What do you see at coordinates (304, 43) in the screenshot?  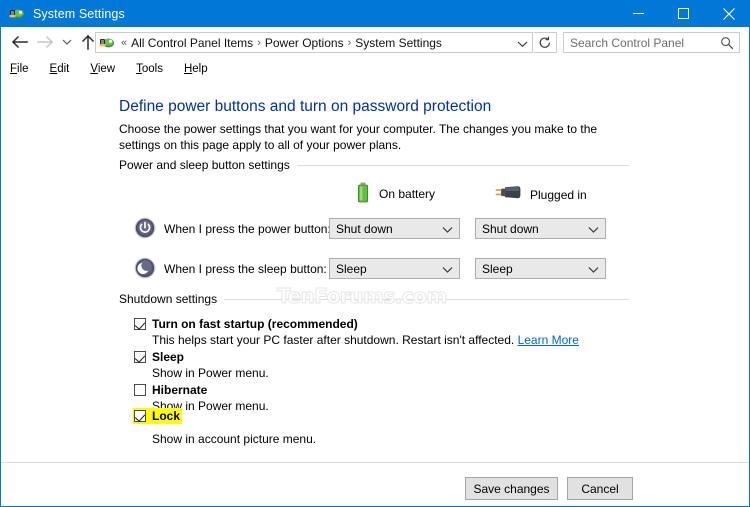 I see `breadcrumb-item-power-options: Power Options` at bounding box center [304, 43].